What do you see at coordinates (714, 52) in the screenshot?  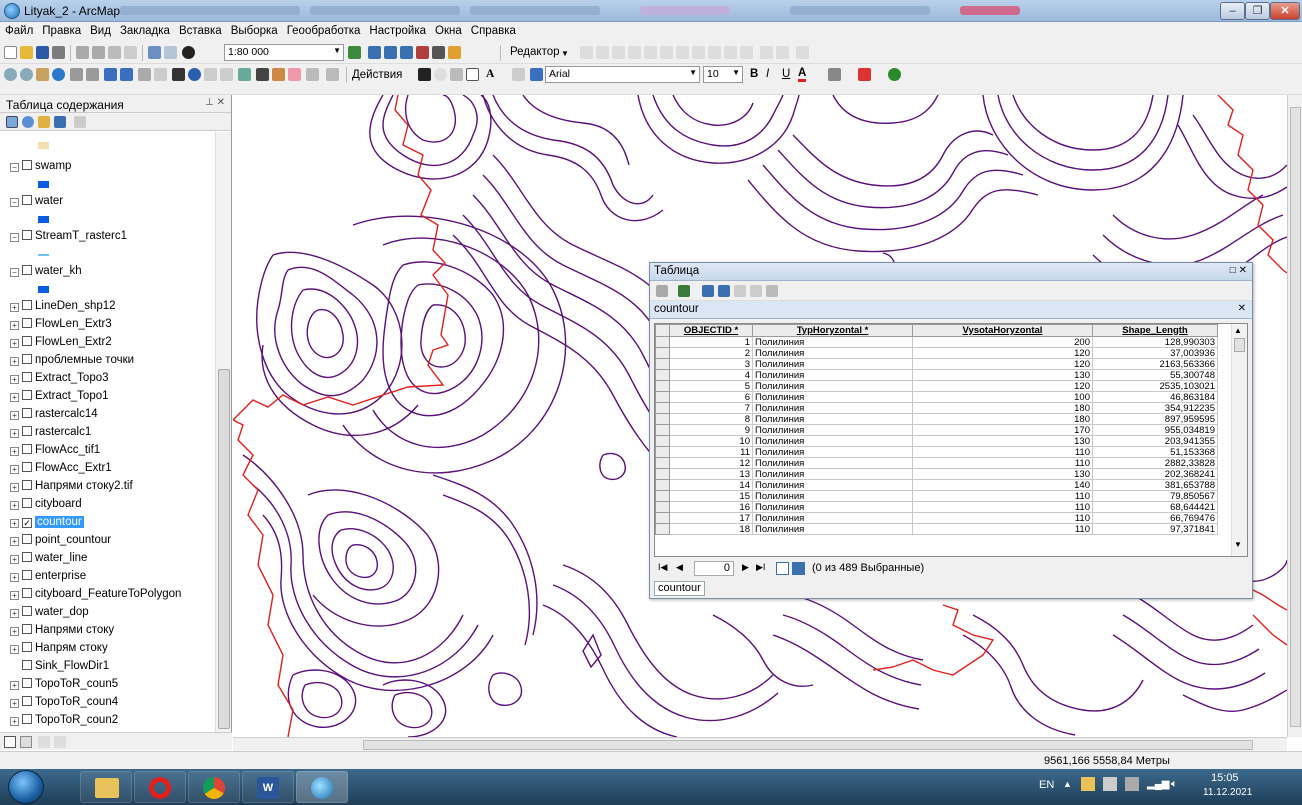 I see `cut-polygons-icon` at bounding box center [714, 52].